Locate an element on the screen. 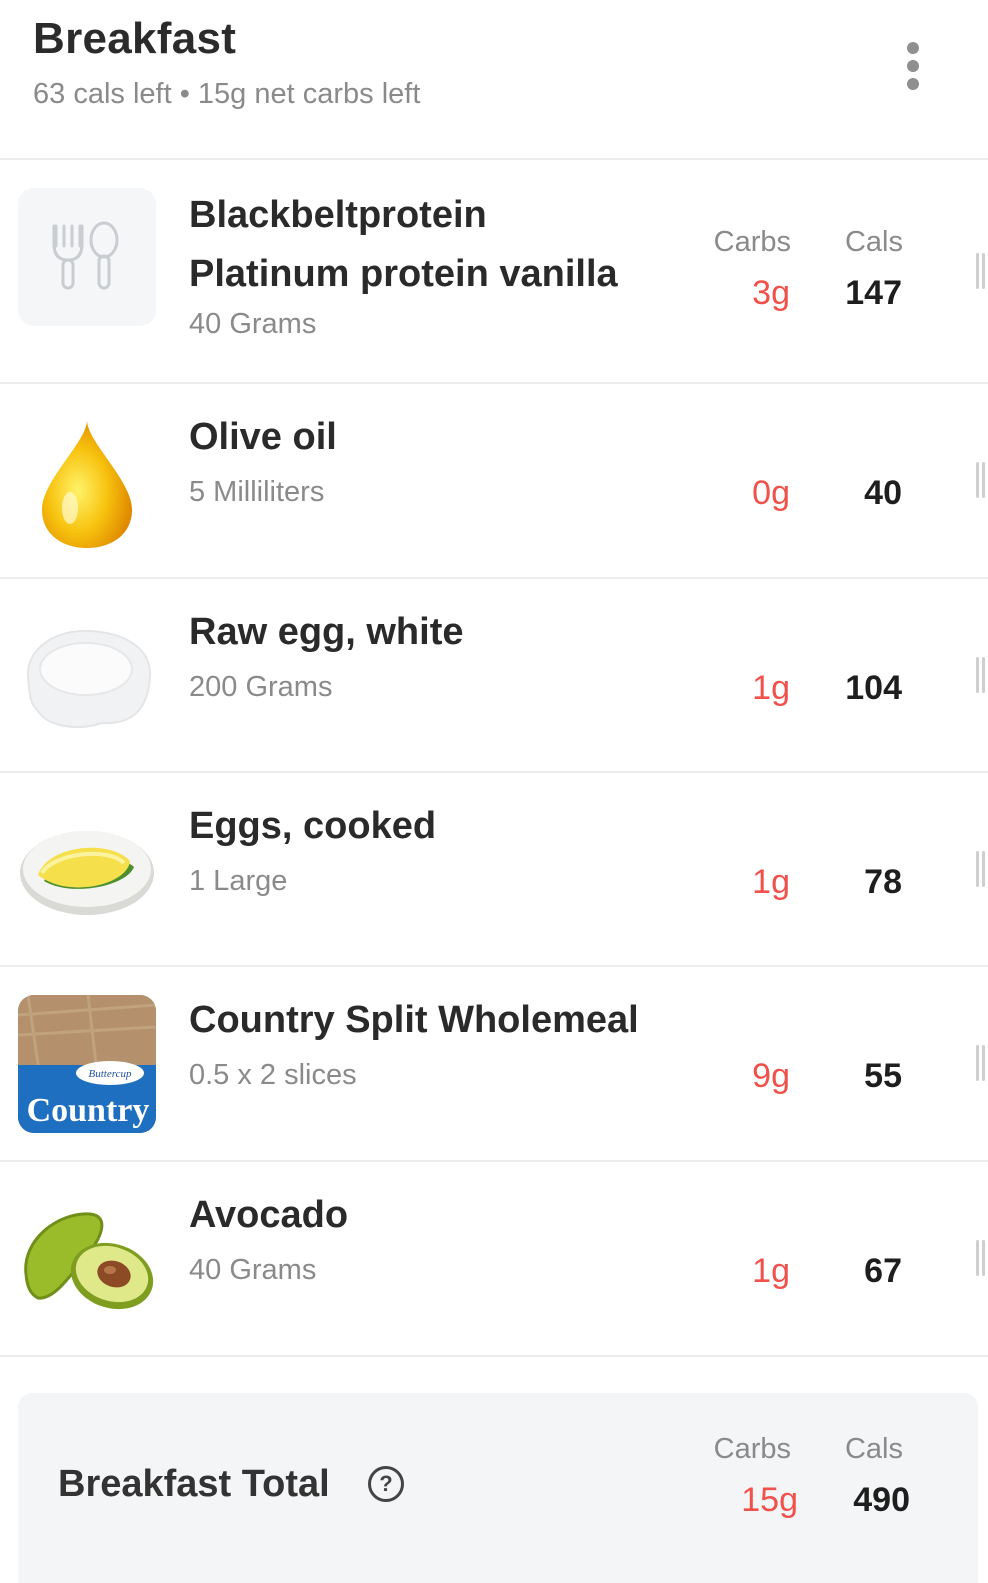 This screenshot has height=1583, width=988. oil-drop-icon is located at coordinates (87, 481).